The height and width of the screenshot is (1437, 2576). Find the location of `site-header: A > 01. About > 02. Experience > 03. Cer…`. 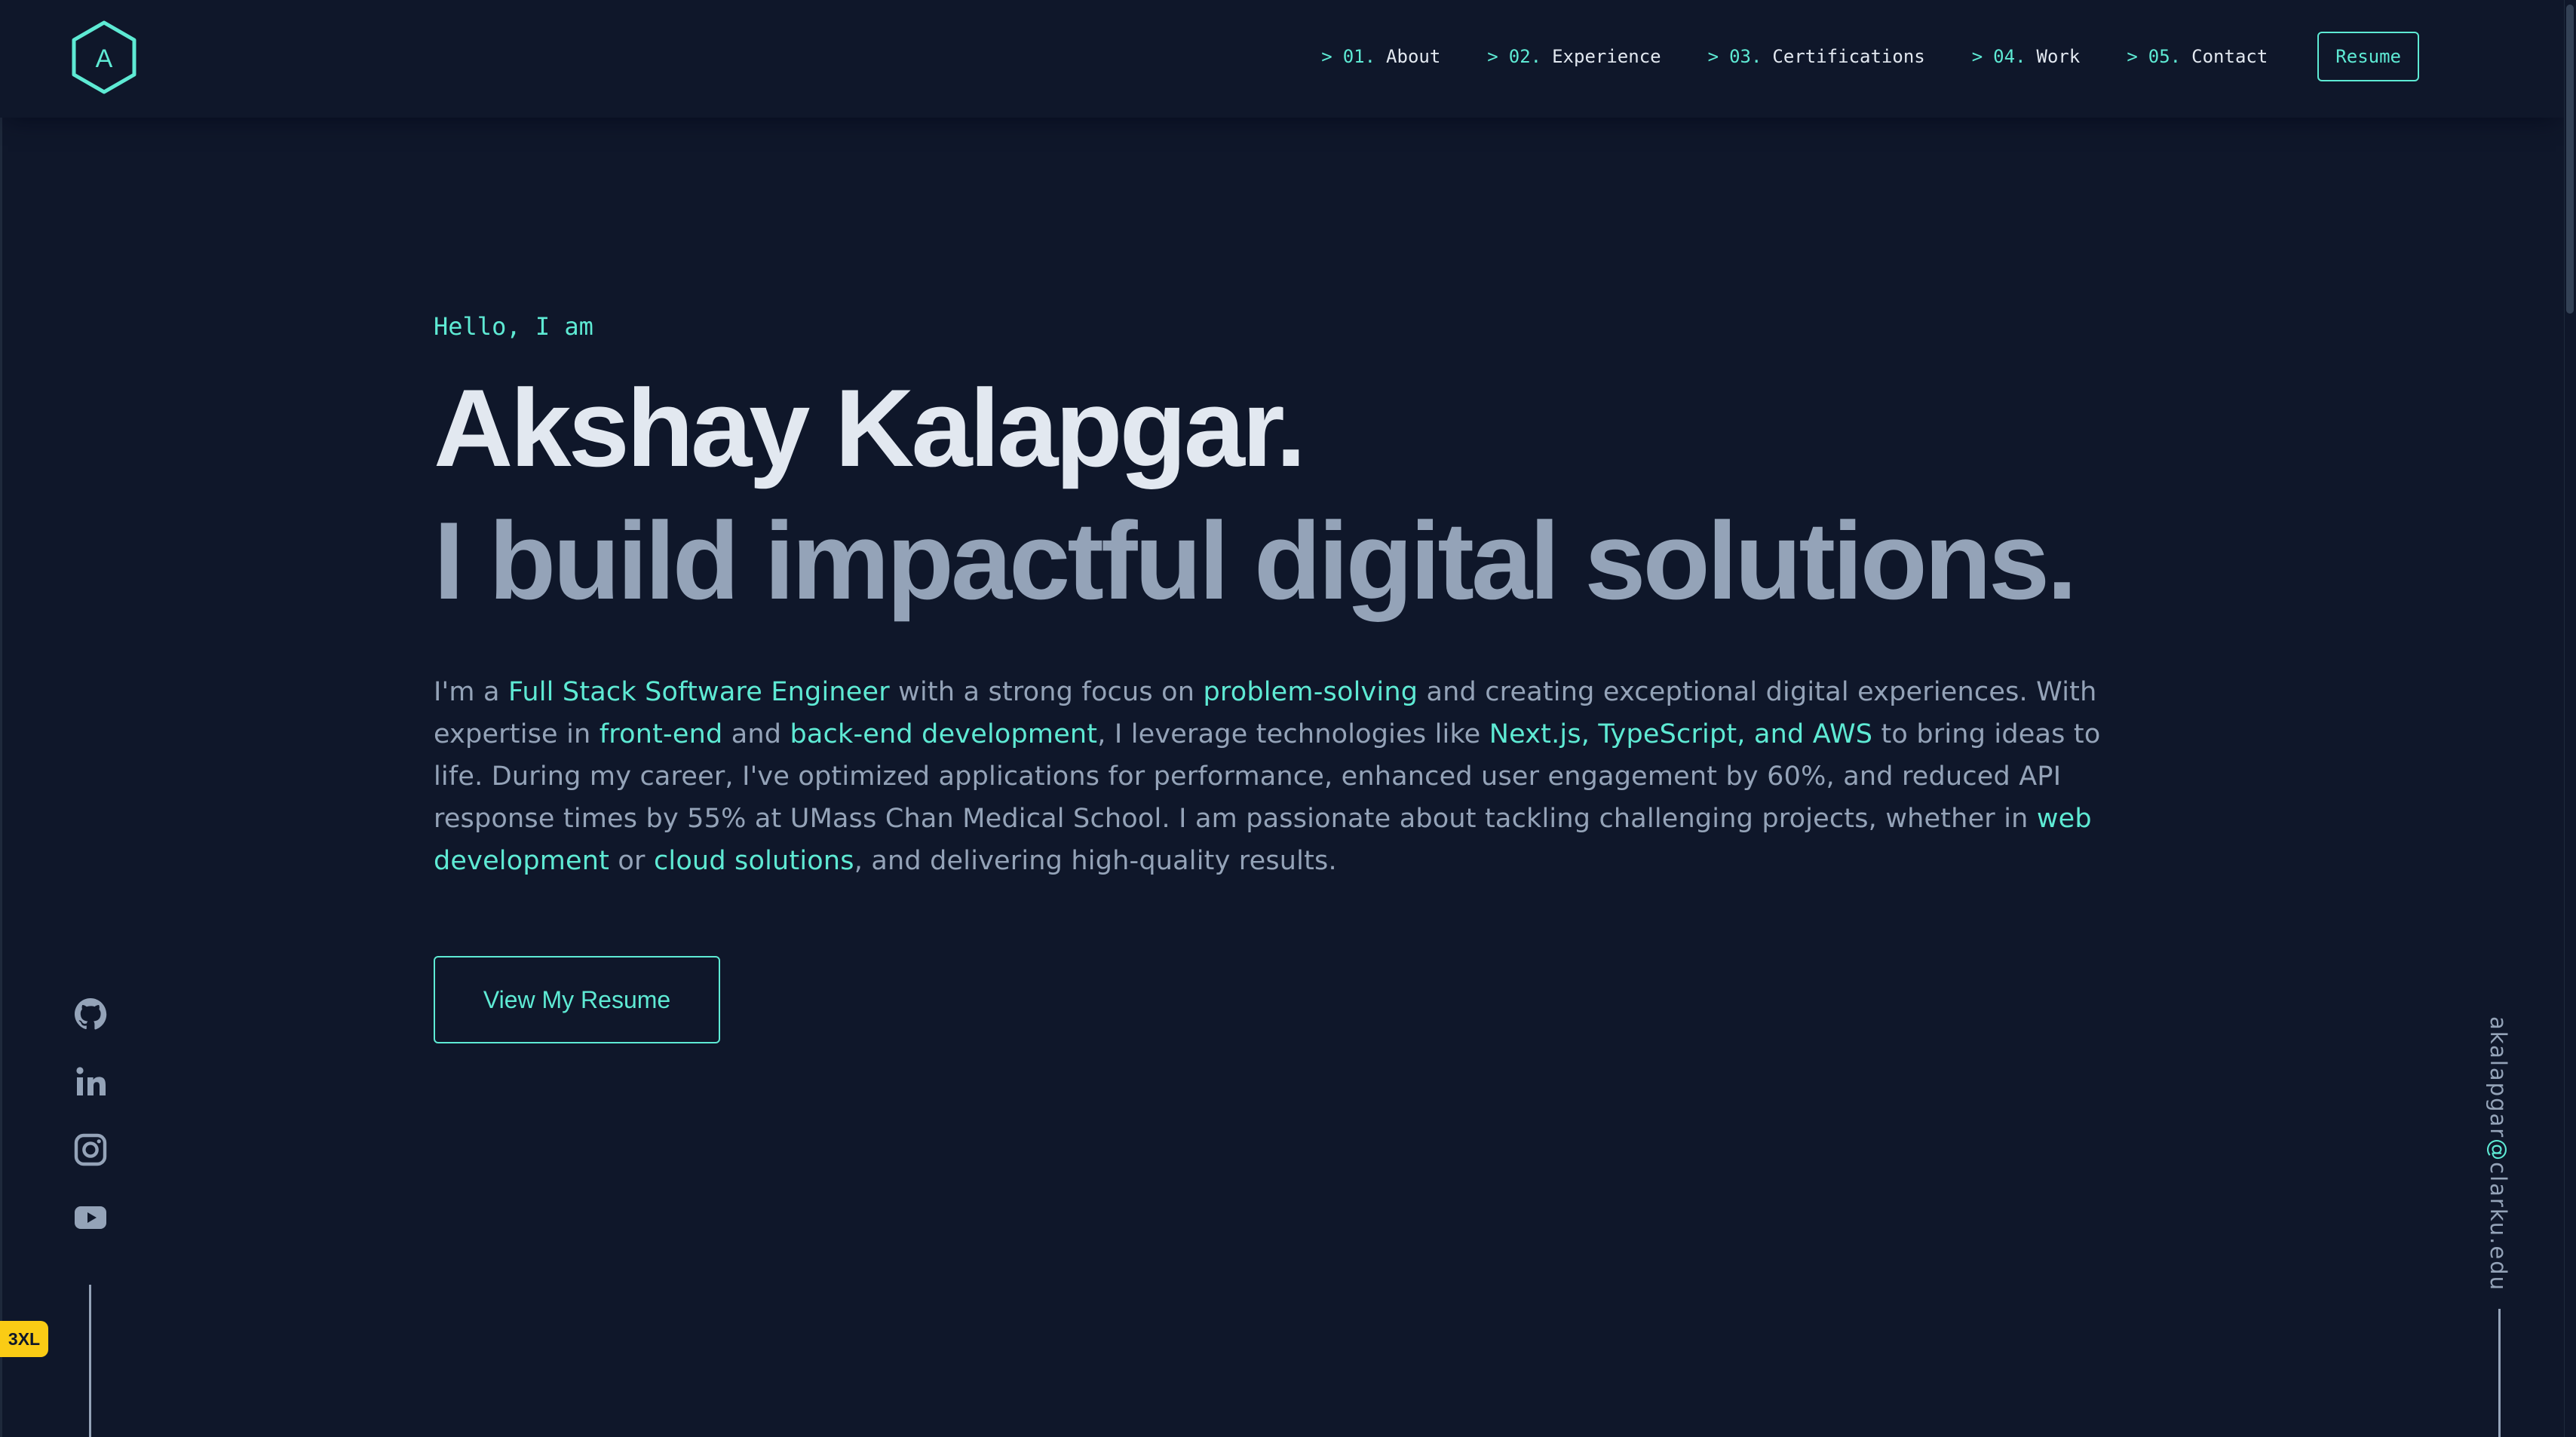

site-header: A > 01. About > 02. Experience > 03. Cer… is located at coordinates (1282, 59).